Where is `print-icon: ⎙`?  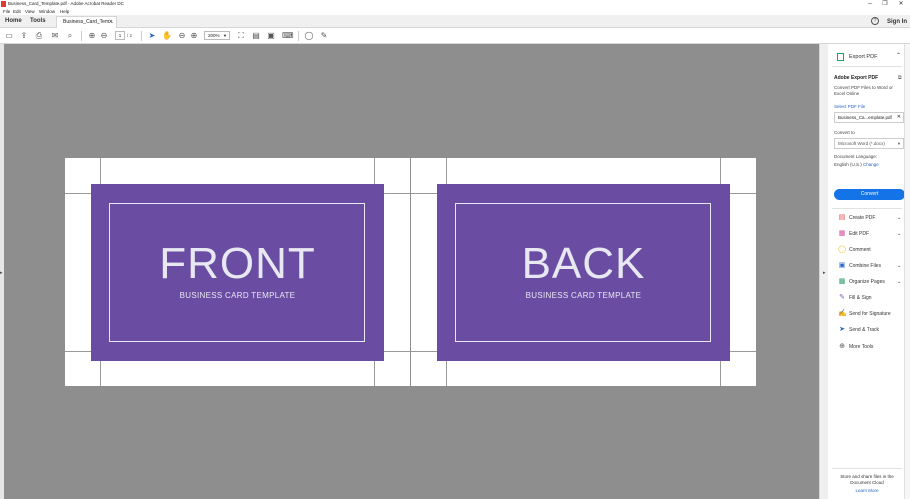
print-icon: ⎙ is located at coordinates (39, 36).